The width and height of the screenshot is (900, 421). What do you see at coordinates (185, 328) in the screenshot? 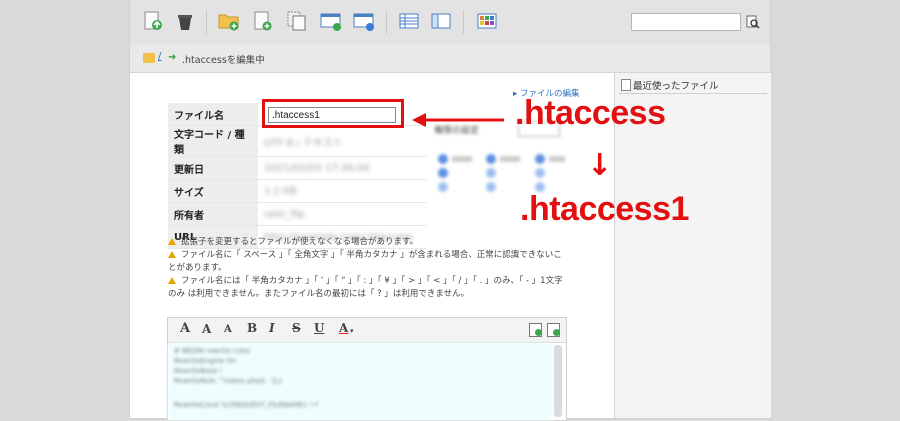
I see `font-large-button: A` at bounding box center [185, 328].